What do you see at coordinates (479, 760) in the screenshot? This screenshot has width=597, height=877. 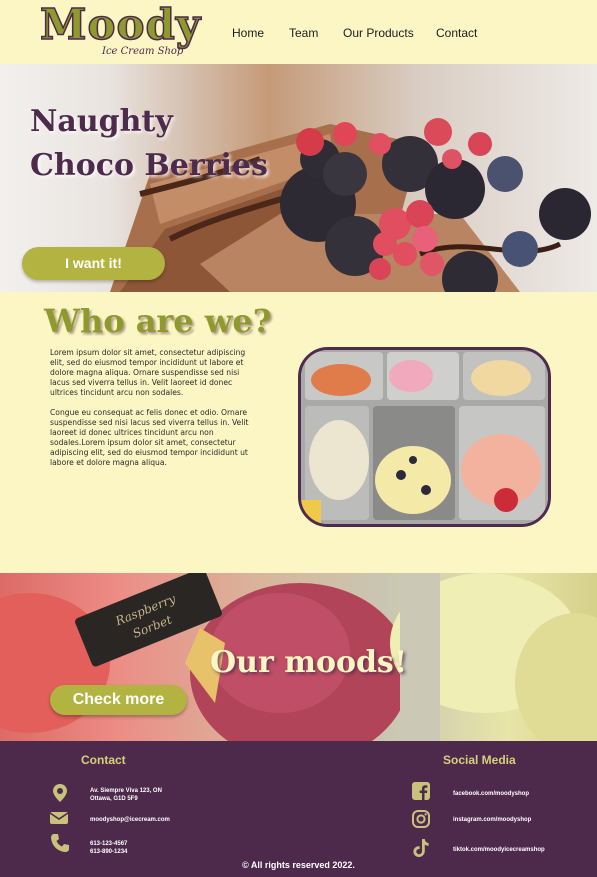 I see `social-media-heading: Social Media` at bounding box center [479, 760].